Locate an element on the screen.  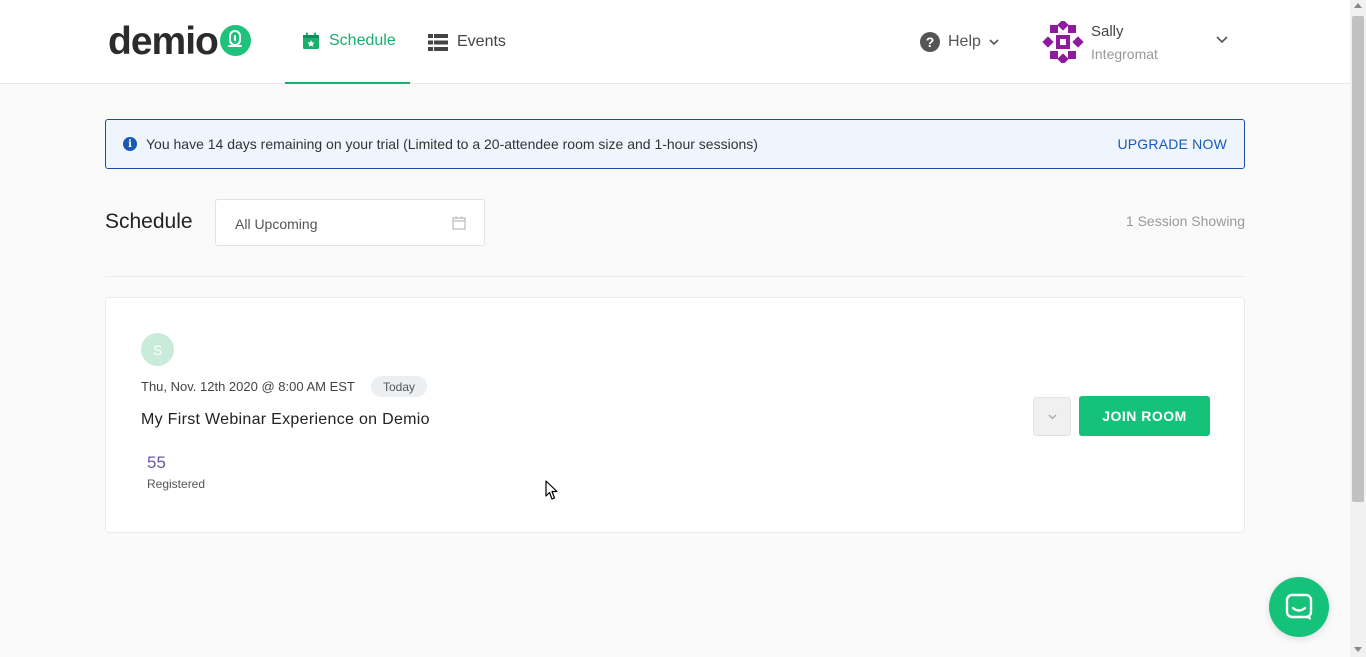
list-icon is located at coordinates (438, 42).